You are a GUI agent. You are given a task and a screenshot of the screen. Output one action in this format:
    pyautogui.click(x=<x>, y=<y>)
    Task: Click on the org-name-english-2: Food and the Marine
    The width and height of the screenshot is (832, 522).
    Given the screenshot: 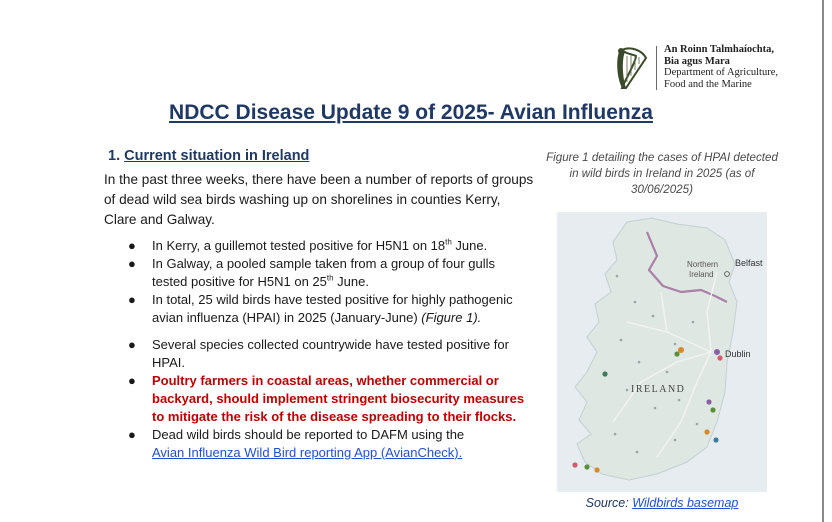 What is the action you would take?
    pyautogui.click(x=708, y=84)
    